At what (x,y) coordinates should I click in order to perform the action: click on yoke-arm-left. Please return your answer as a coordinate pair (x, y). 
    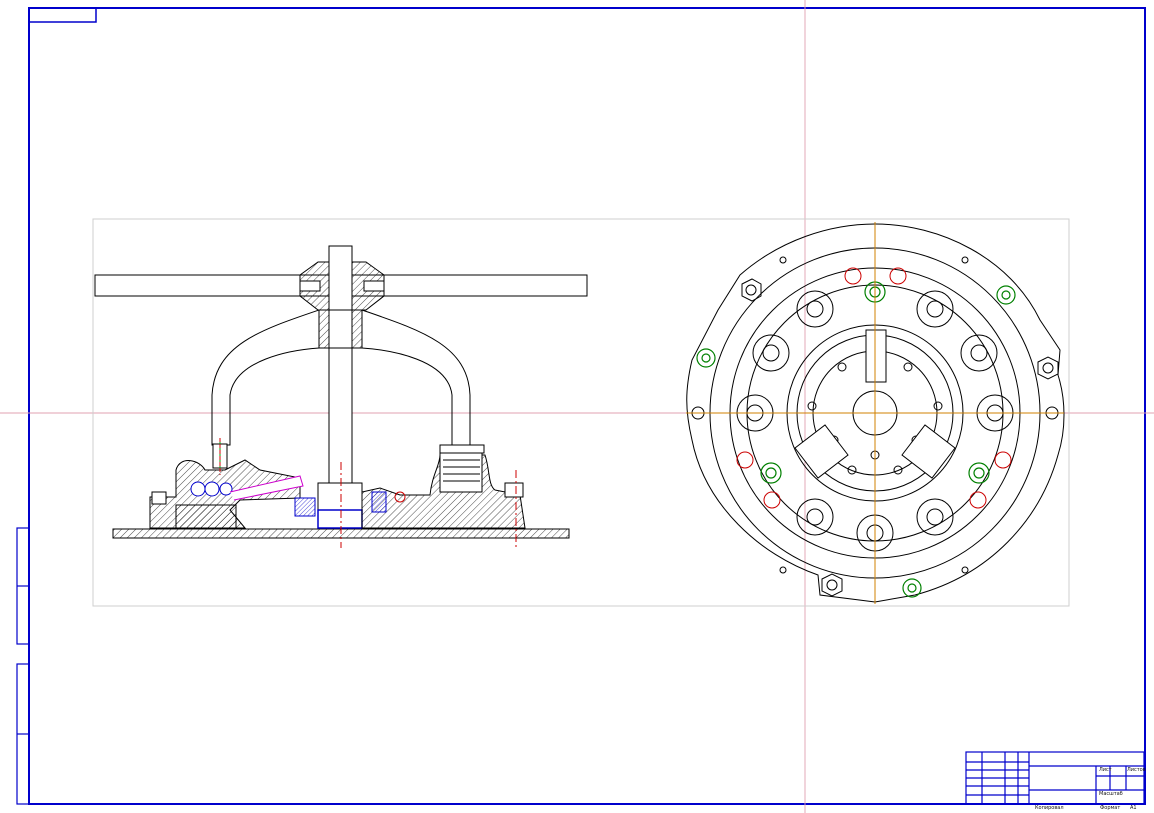
    Looking at the image, I should click on (265, 377).